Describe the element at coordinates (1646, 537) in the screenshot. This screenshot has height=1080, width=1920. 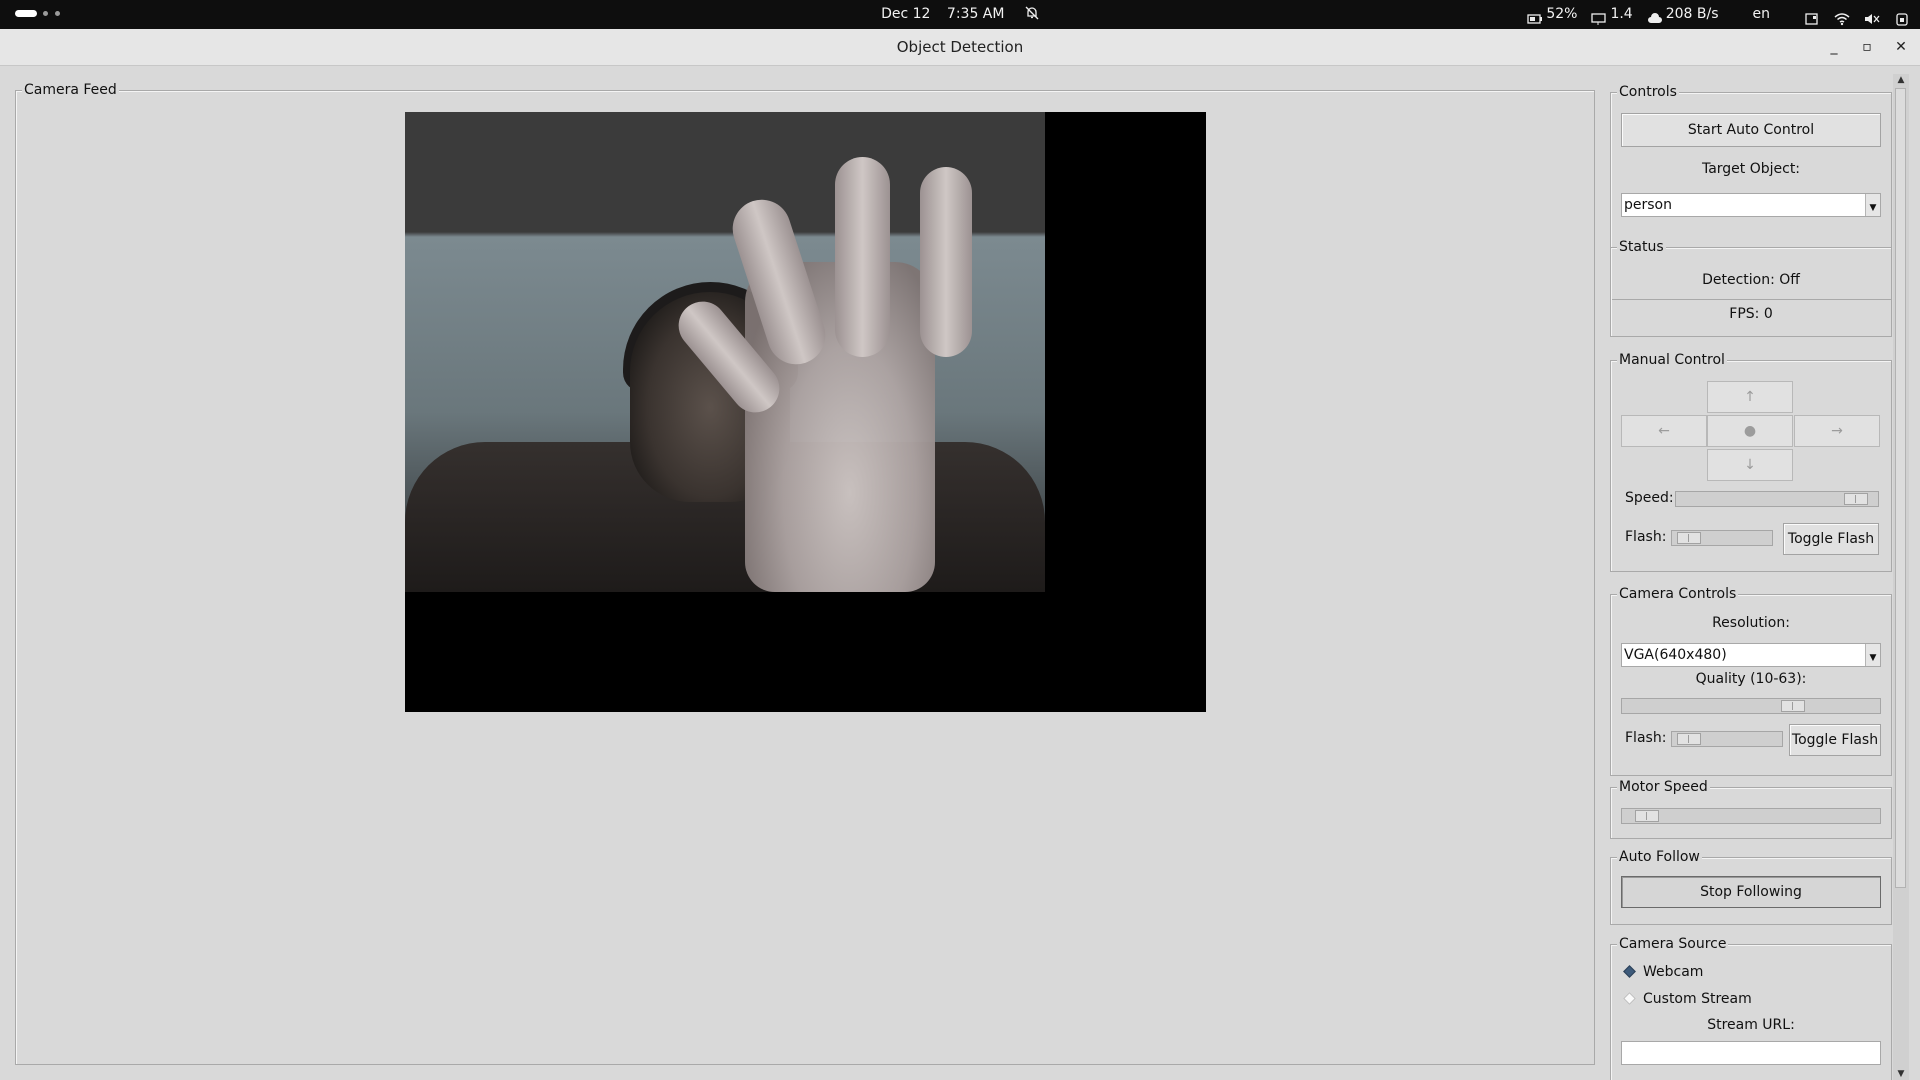
I see `flash-label: Flash:` at that location.